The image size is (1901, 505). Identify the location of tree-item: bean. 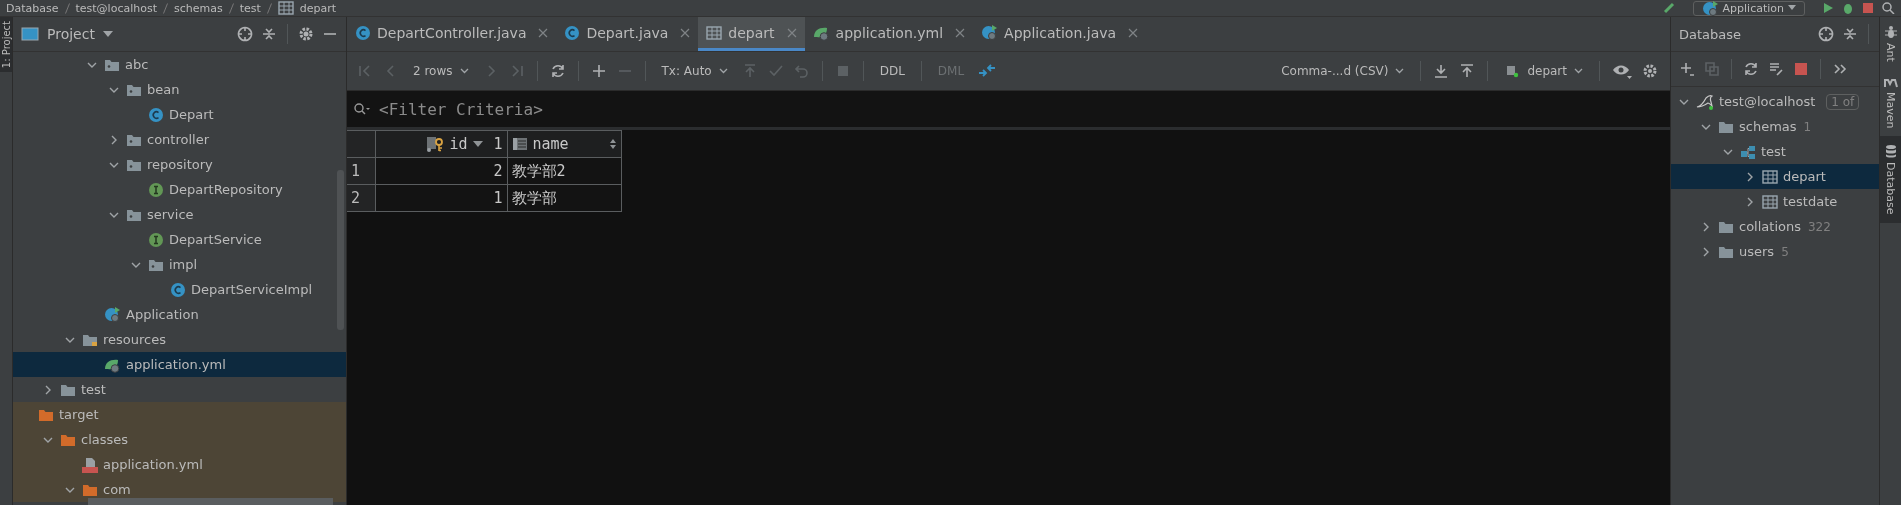
(179, 89).